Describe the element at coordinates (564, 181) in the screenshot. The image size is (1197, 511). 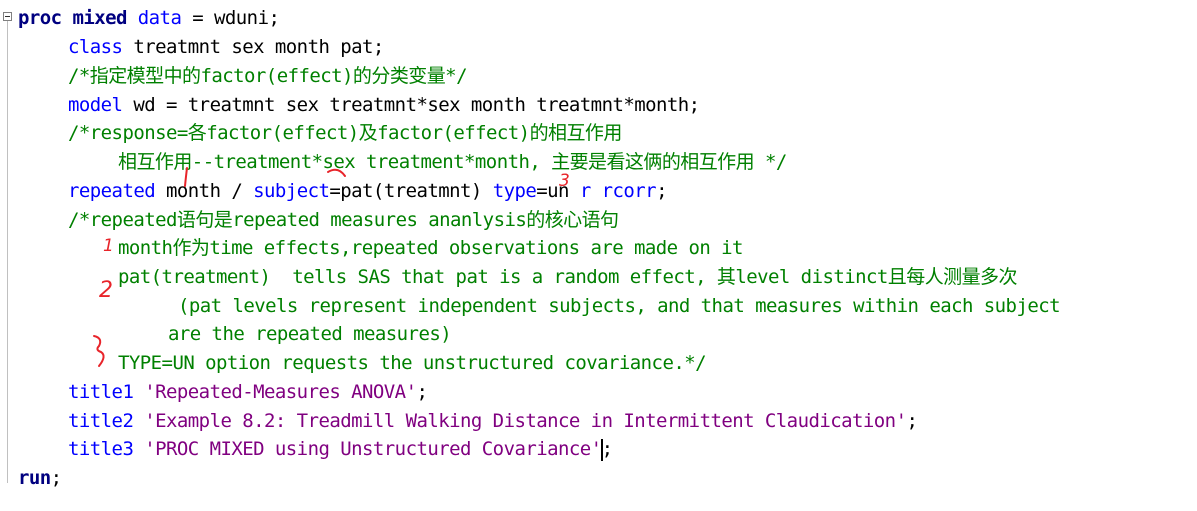
I see `annotation-number-3: 3` at that location.